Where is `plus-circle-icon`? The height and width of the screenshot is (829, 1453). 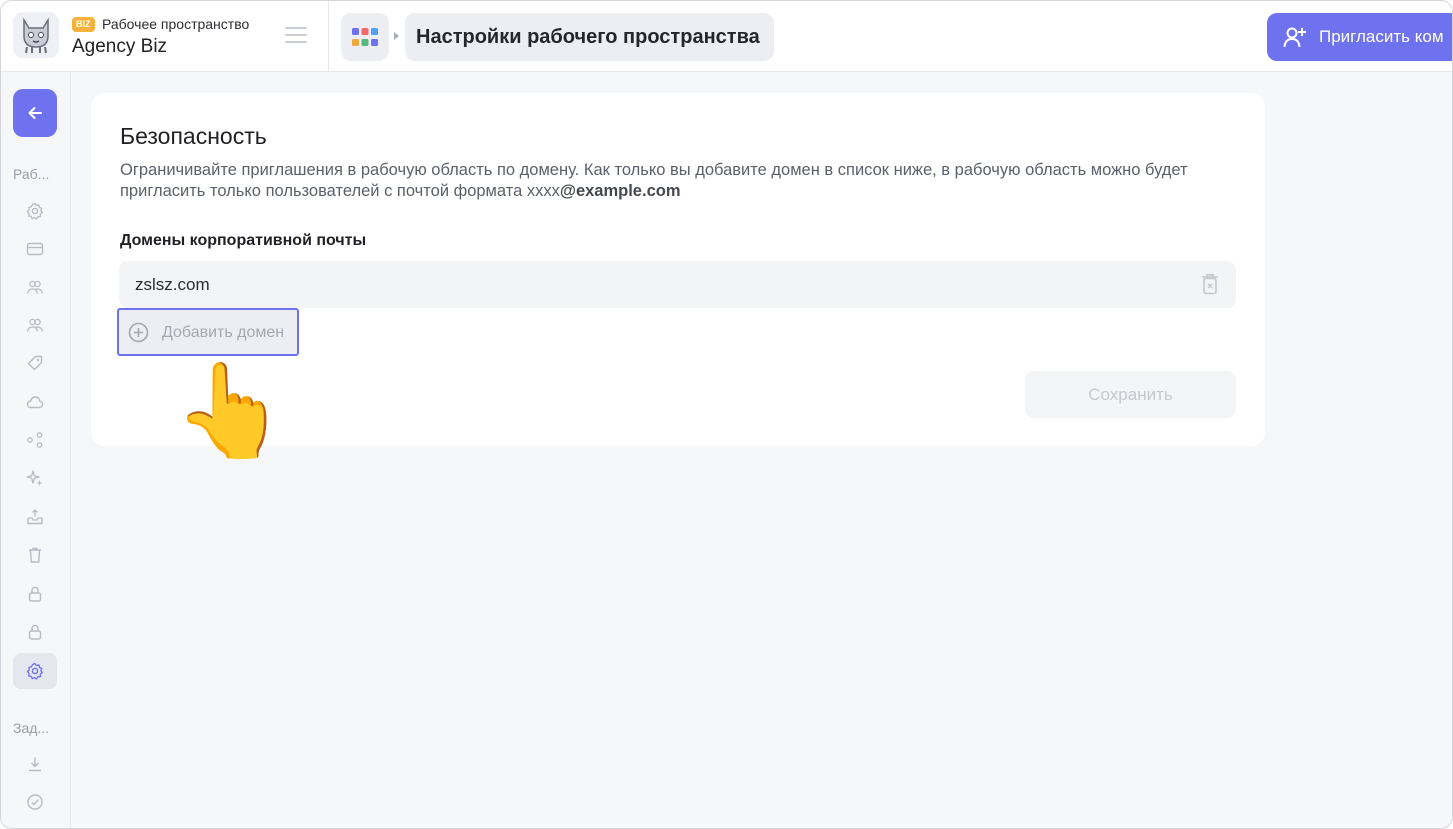
plus-circle-icon is located at coordinates (138, 332).